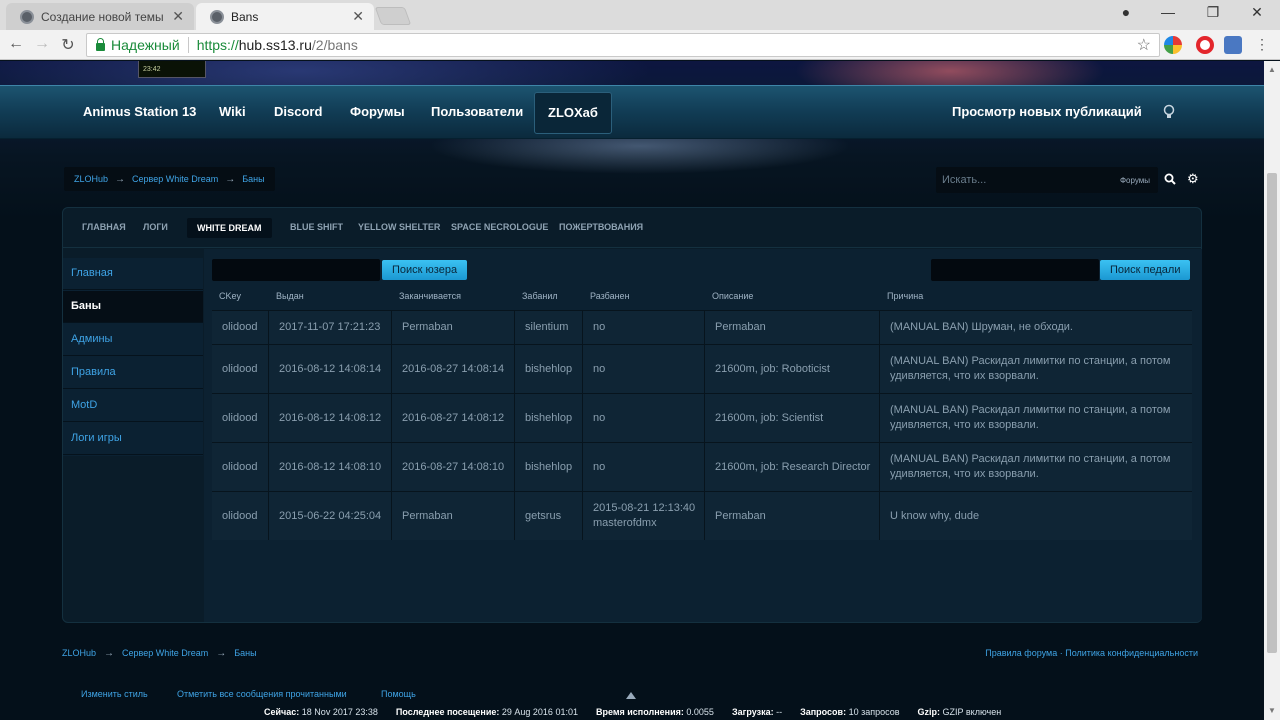 Image resolution: width=1280 pixels, height=720 pixels. Describe the element at coordinates (398, 694) in the screenshot. I see `help-link: Помощь` at that location.